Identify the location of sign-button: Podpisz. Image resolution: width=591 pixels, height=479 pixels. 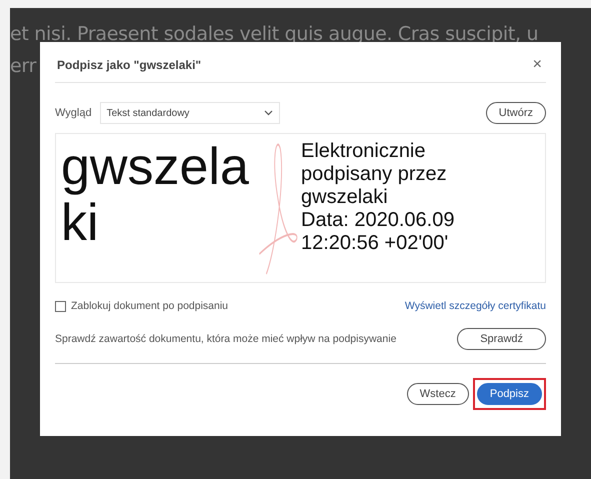
(509, 394).